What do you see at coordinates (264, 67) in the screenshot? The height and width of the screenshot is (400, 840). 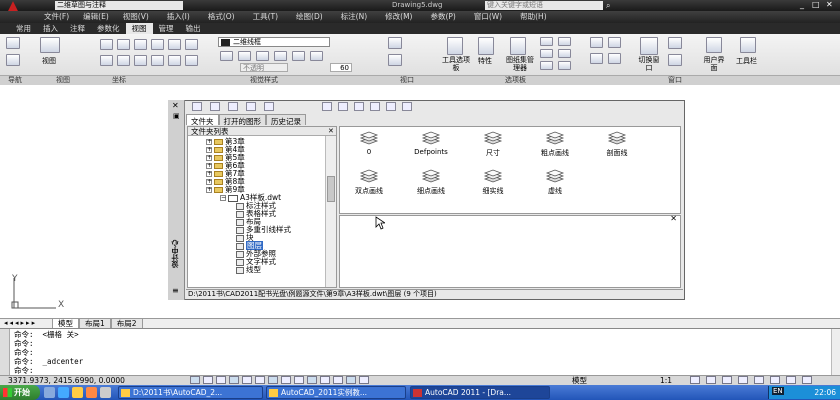 I see `opacity-dropdown: 不透明` at bounding box center [264, 67].